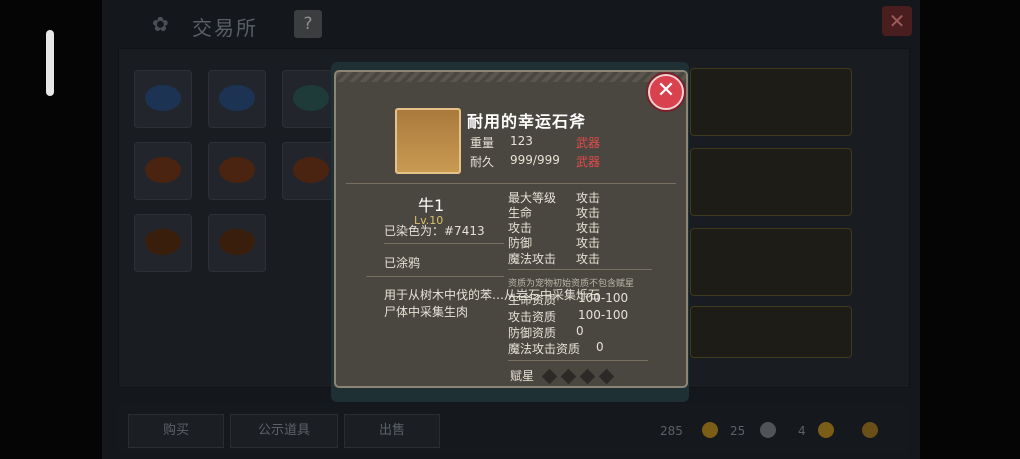 The image size is (1020, 459). I want to click on durability-label: 耐久, so click(482, 162).